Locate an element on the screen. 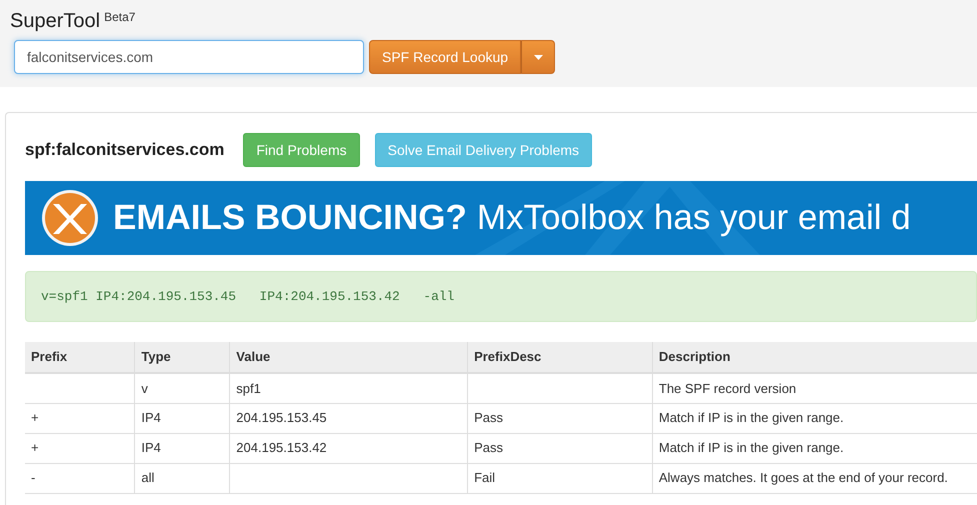 Image resolution: width=977 pixels, height=505 pixels. table-cell: v is located at coordinates (182, 388).